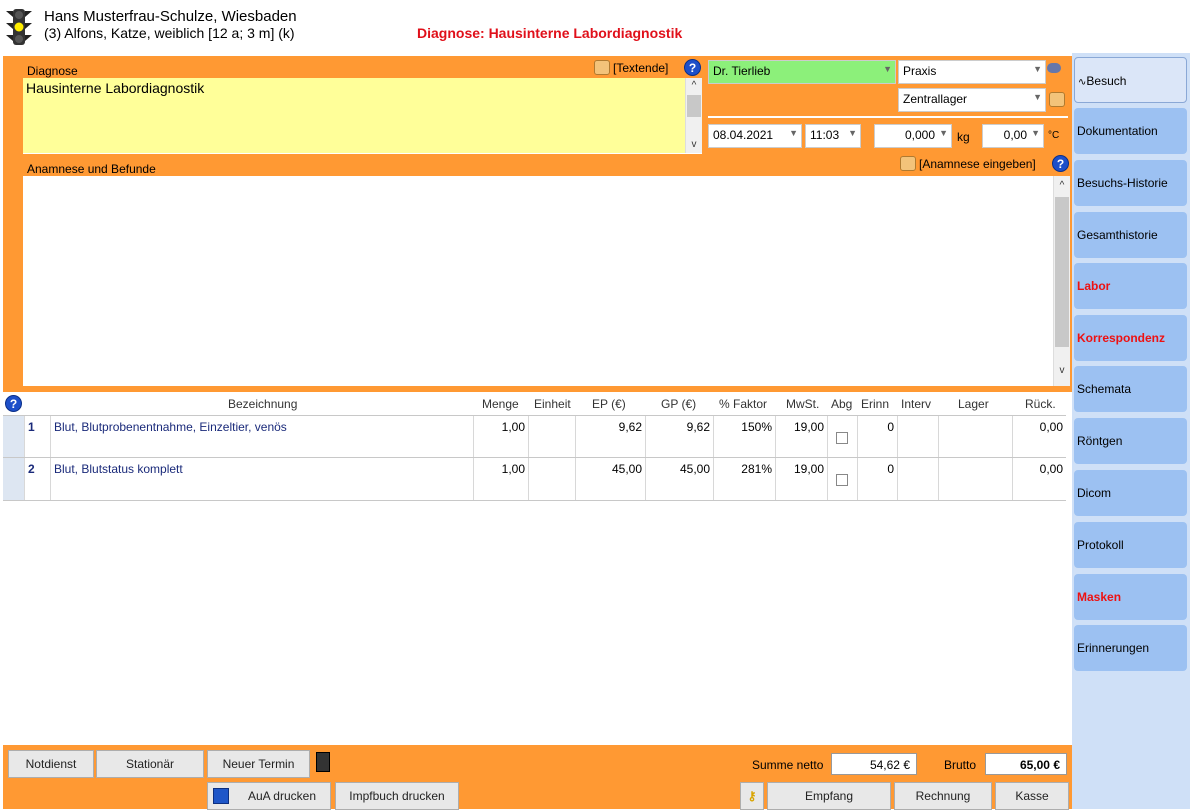  Describe the element at coordinates (977, 164) in the screenshot. I see `anamnese-enter-link: [Anamnese eingeben]` at that location.